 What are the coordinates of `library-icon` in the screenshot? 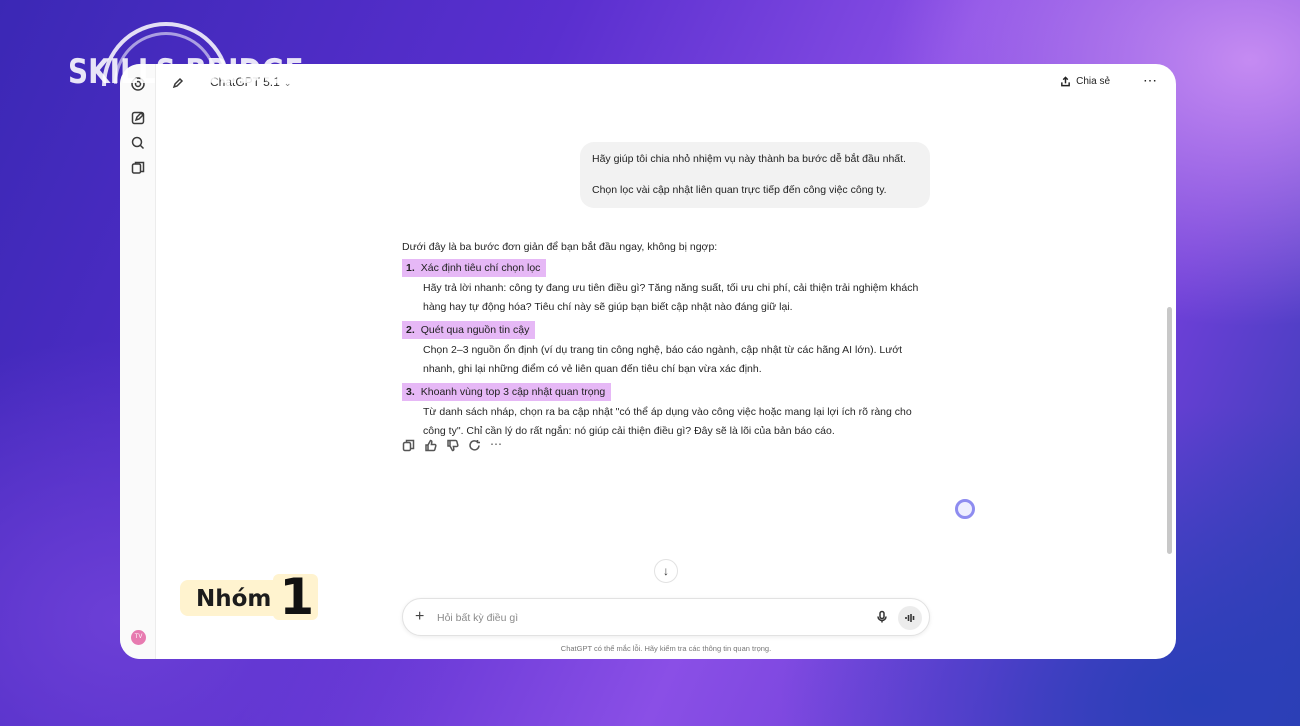 It's located at (138, 168).